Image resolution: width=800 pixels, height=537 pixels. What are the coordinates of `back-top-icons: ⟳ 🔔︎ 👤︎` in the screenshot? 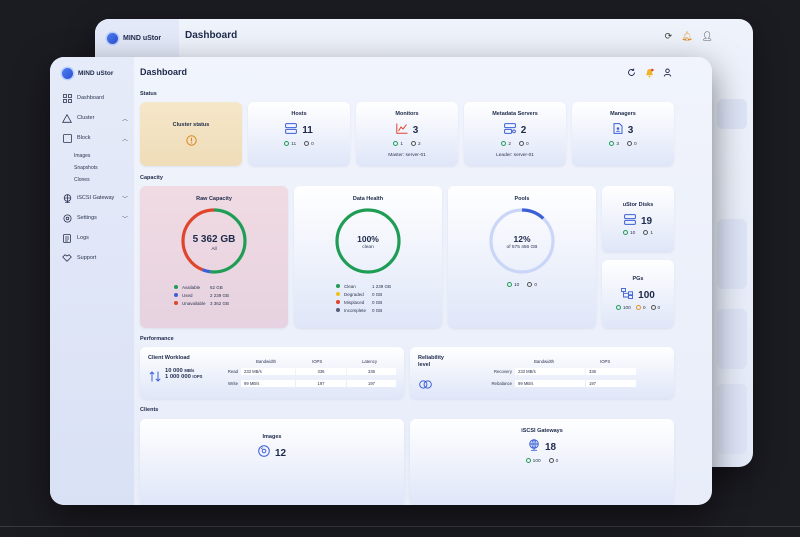 It's located at (689, 36).